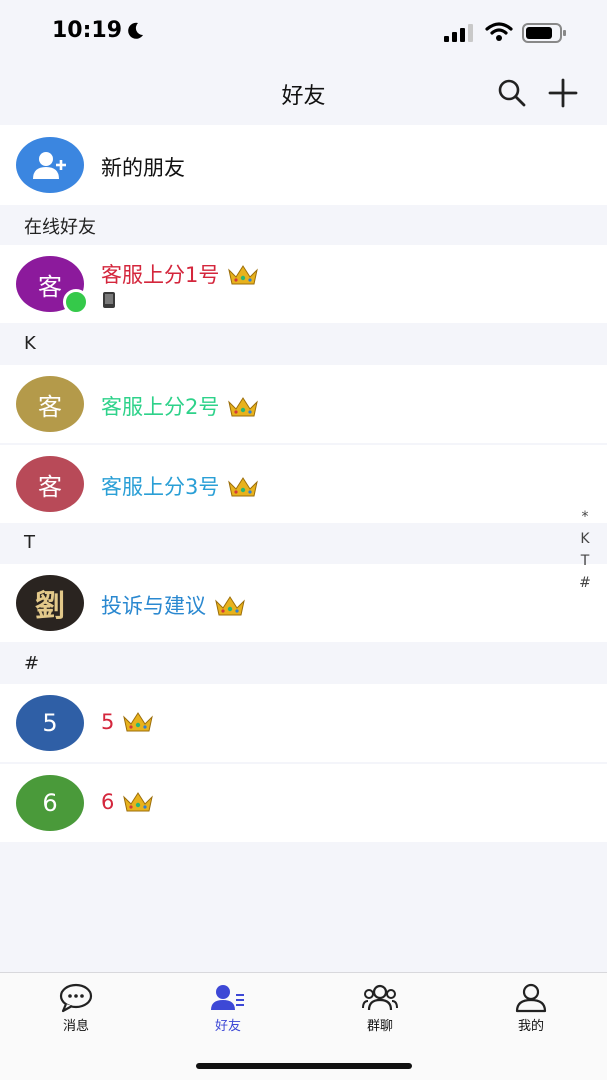 Image resolution: width=607 pixels, height=1080 pixels. What do you see at coordinates (87, 30) in the screenshot?
I see `status-time: 10:19` at bounding box center [87, 30].